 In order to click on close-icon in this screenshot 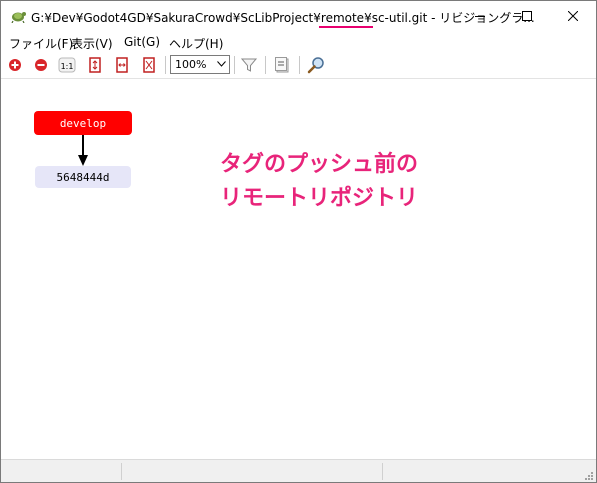, I will do `click(573, 16)`.